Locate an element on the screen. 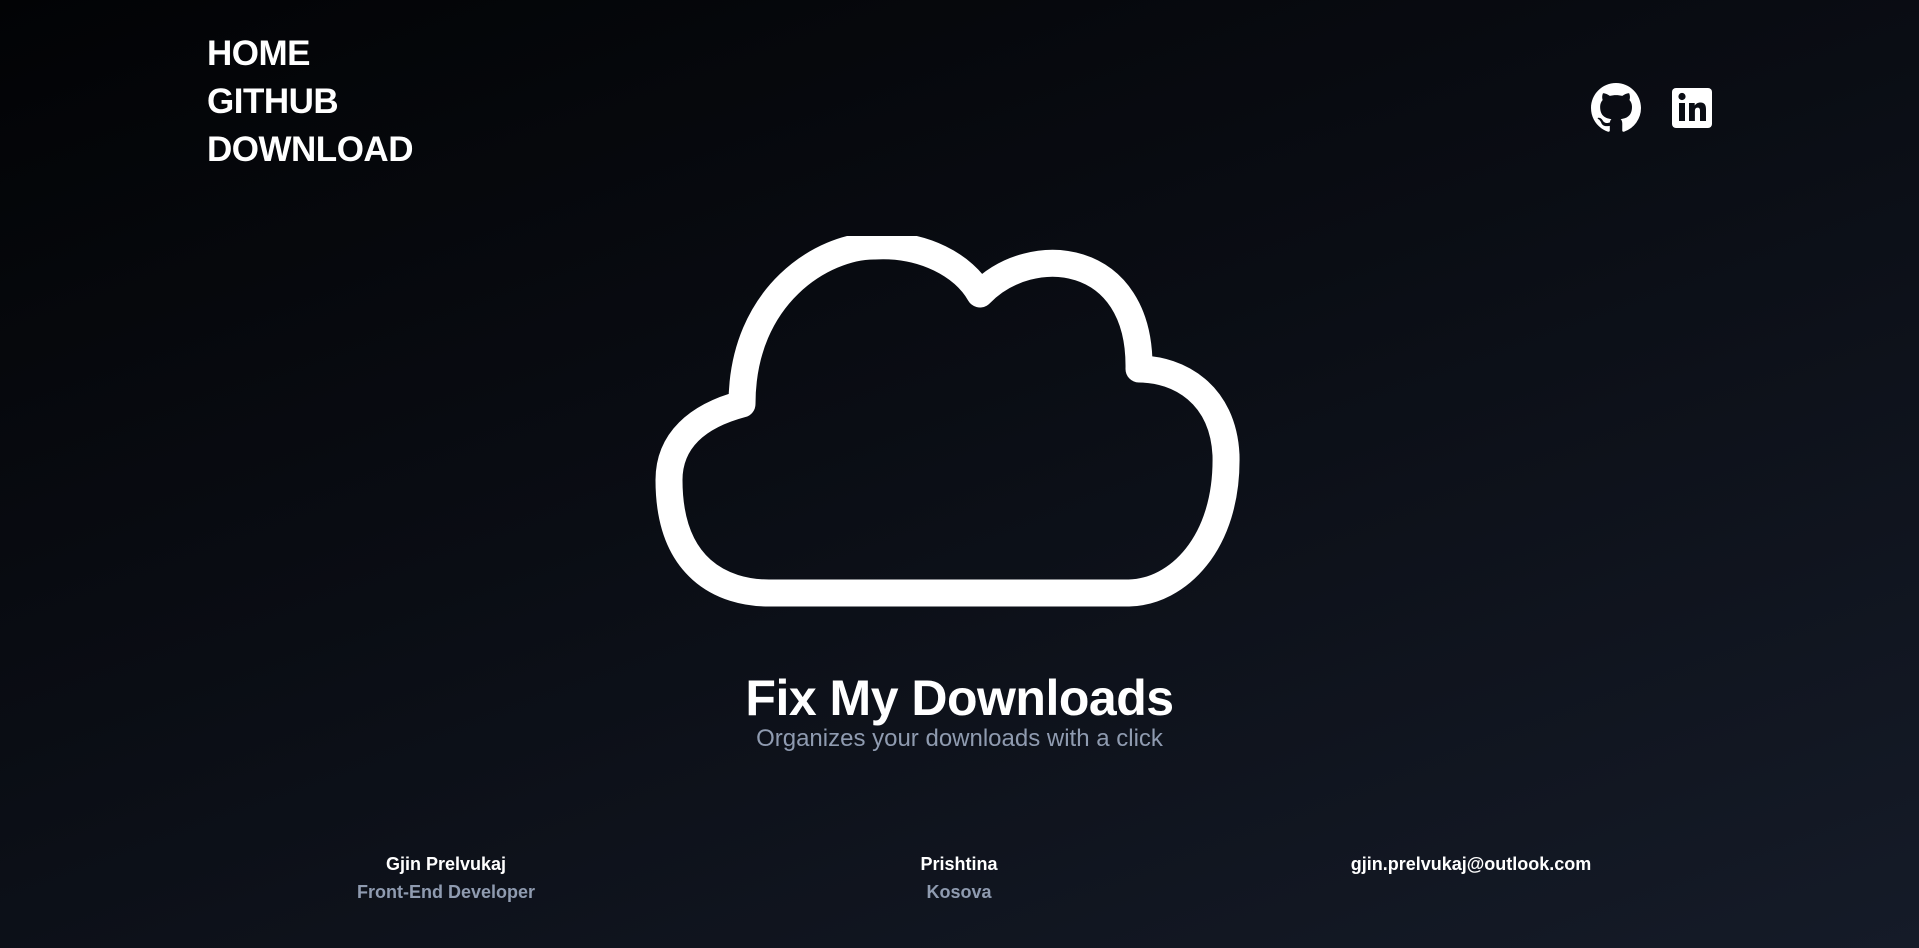  footer-author: Gjin Prelvukaj Front-End Developer is located at coordinates (446, 879).